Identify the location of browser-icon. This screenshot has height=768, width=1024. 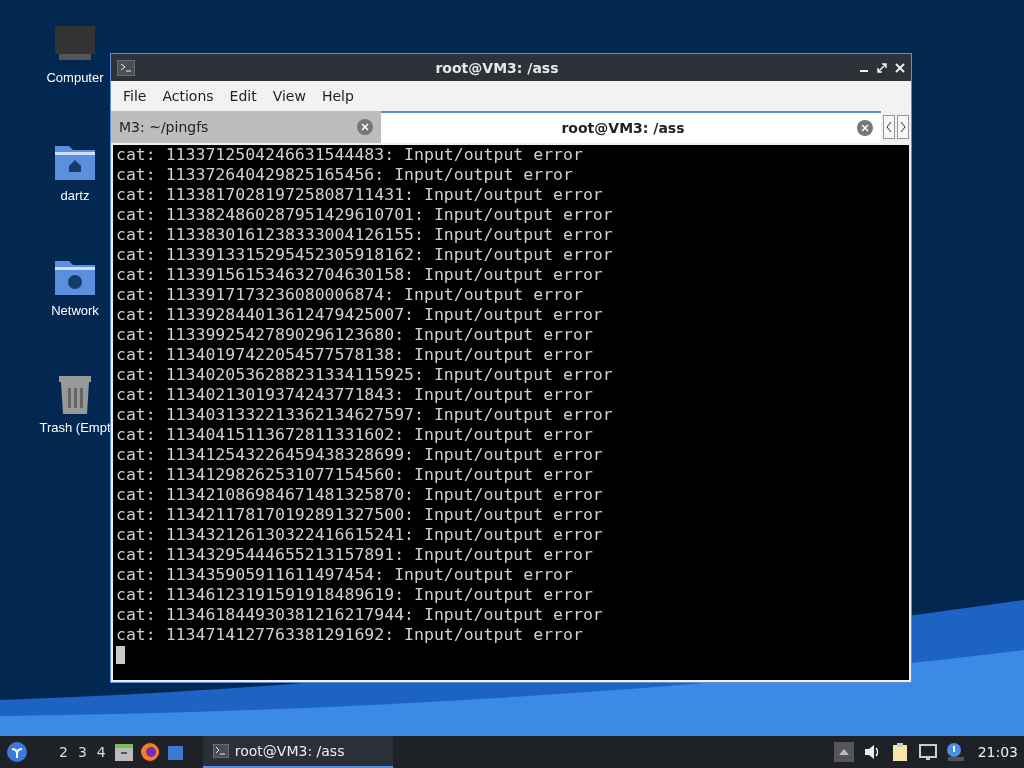
(149, 752).